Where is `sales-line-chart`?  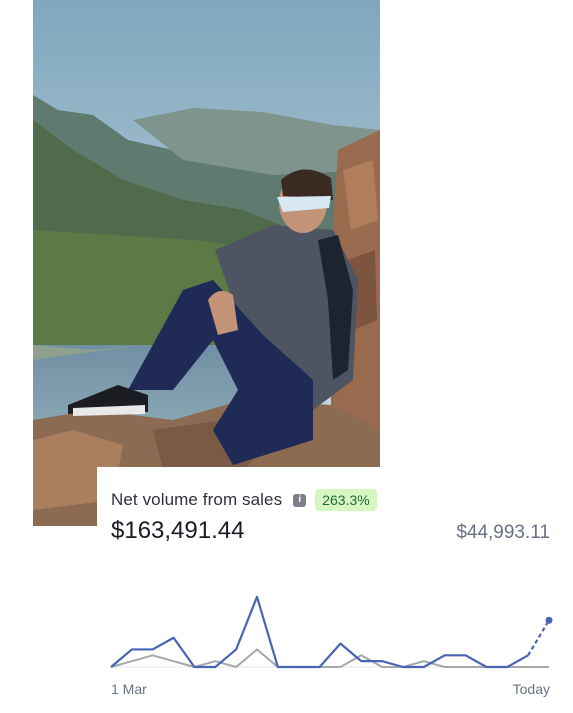 sales-line-chart is located at coordinates (335, 637).